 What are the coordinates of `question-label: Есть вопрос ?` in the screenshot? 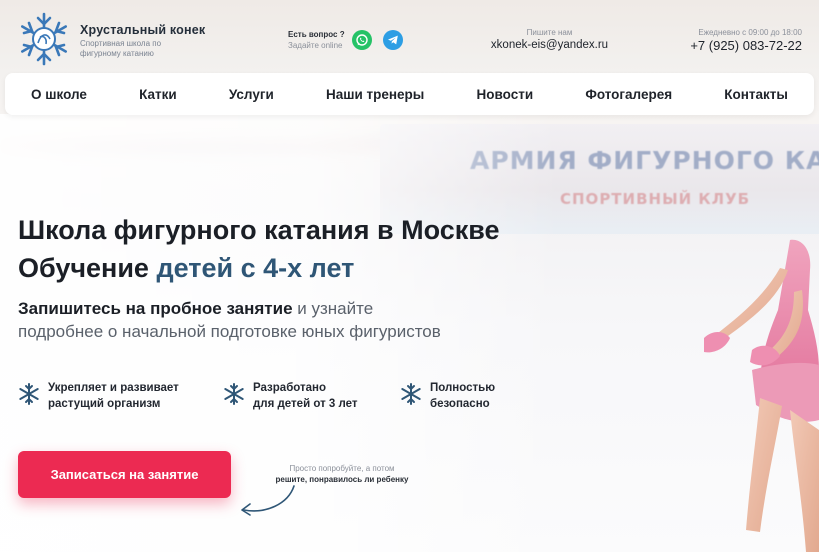 It's located at (316, 34).